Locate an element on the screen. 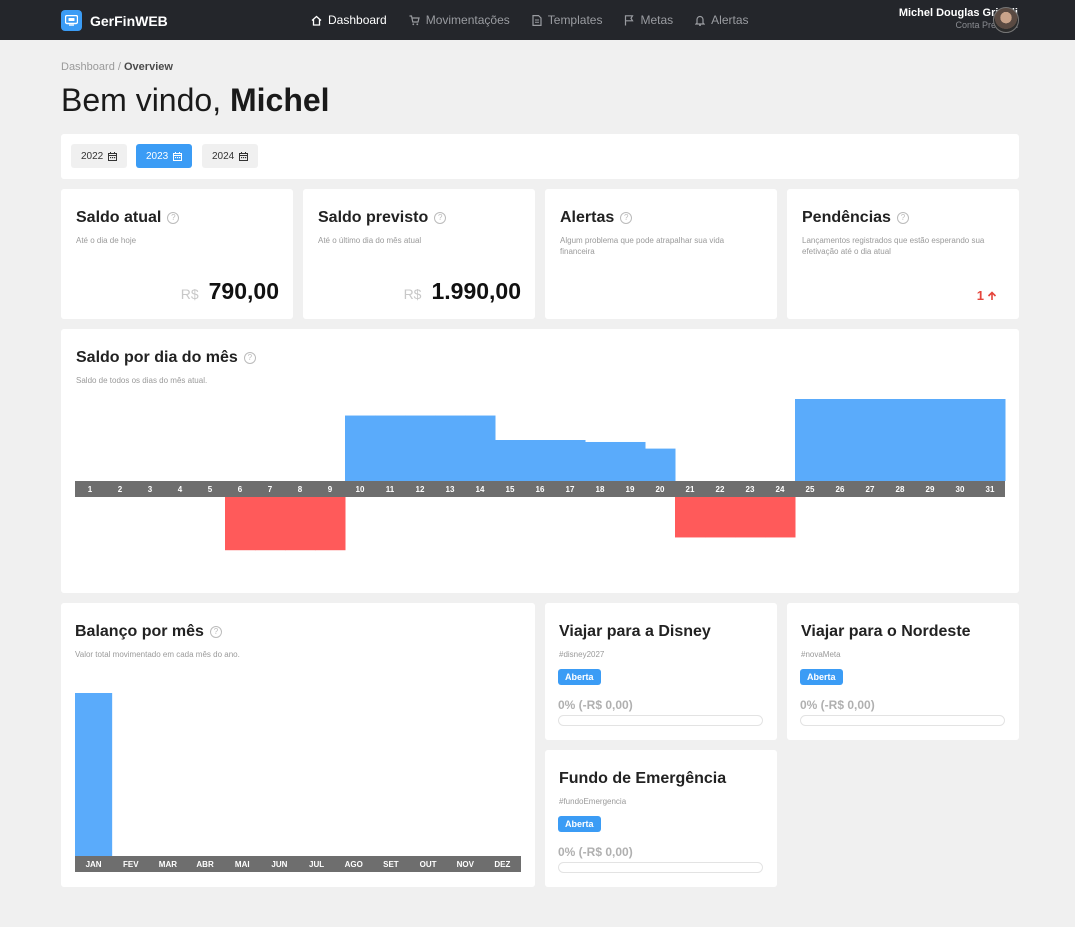  breadcrumb-current: Overview is located at coordinates (148, 67).